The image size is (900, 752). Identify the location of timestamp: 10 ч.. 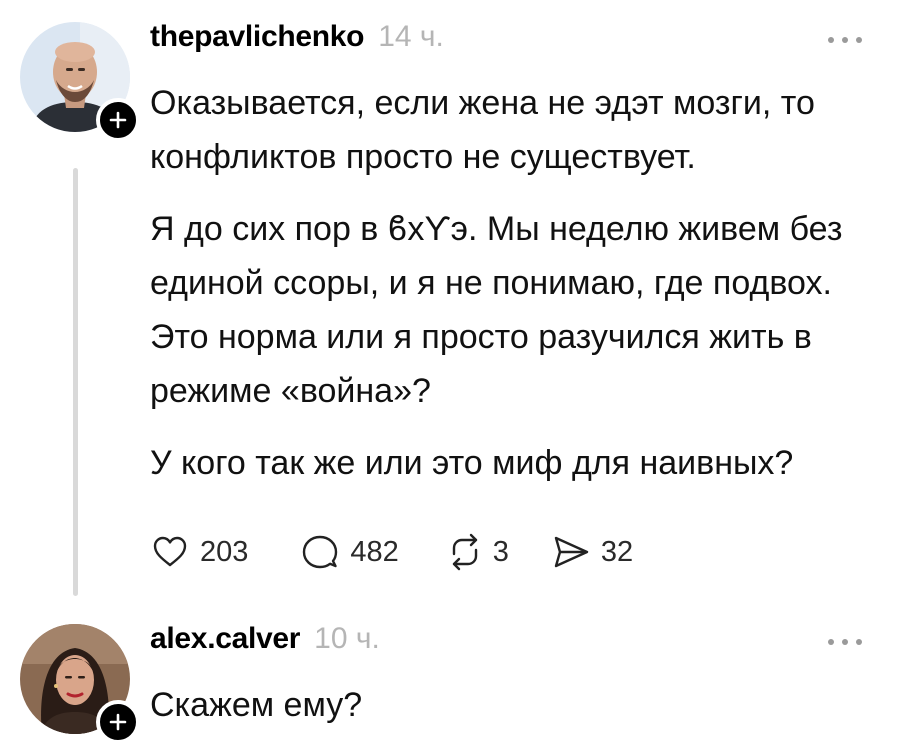
(347, 638).